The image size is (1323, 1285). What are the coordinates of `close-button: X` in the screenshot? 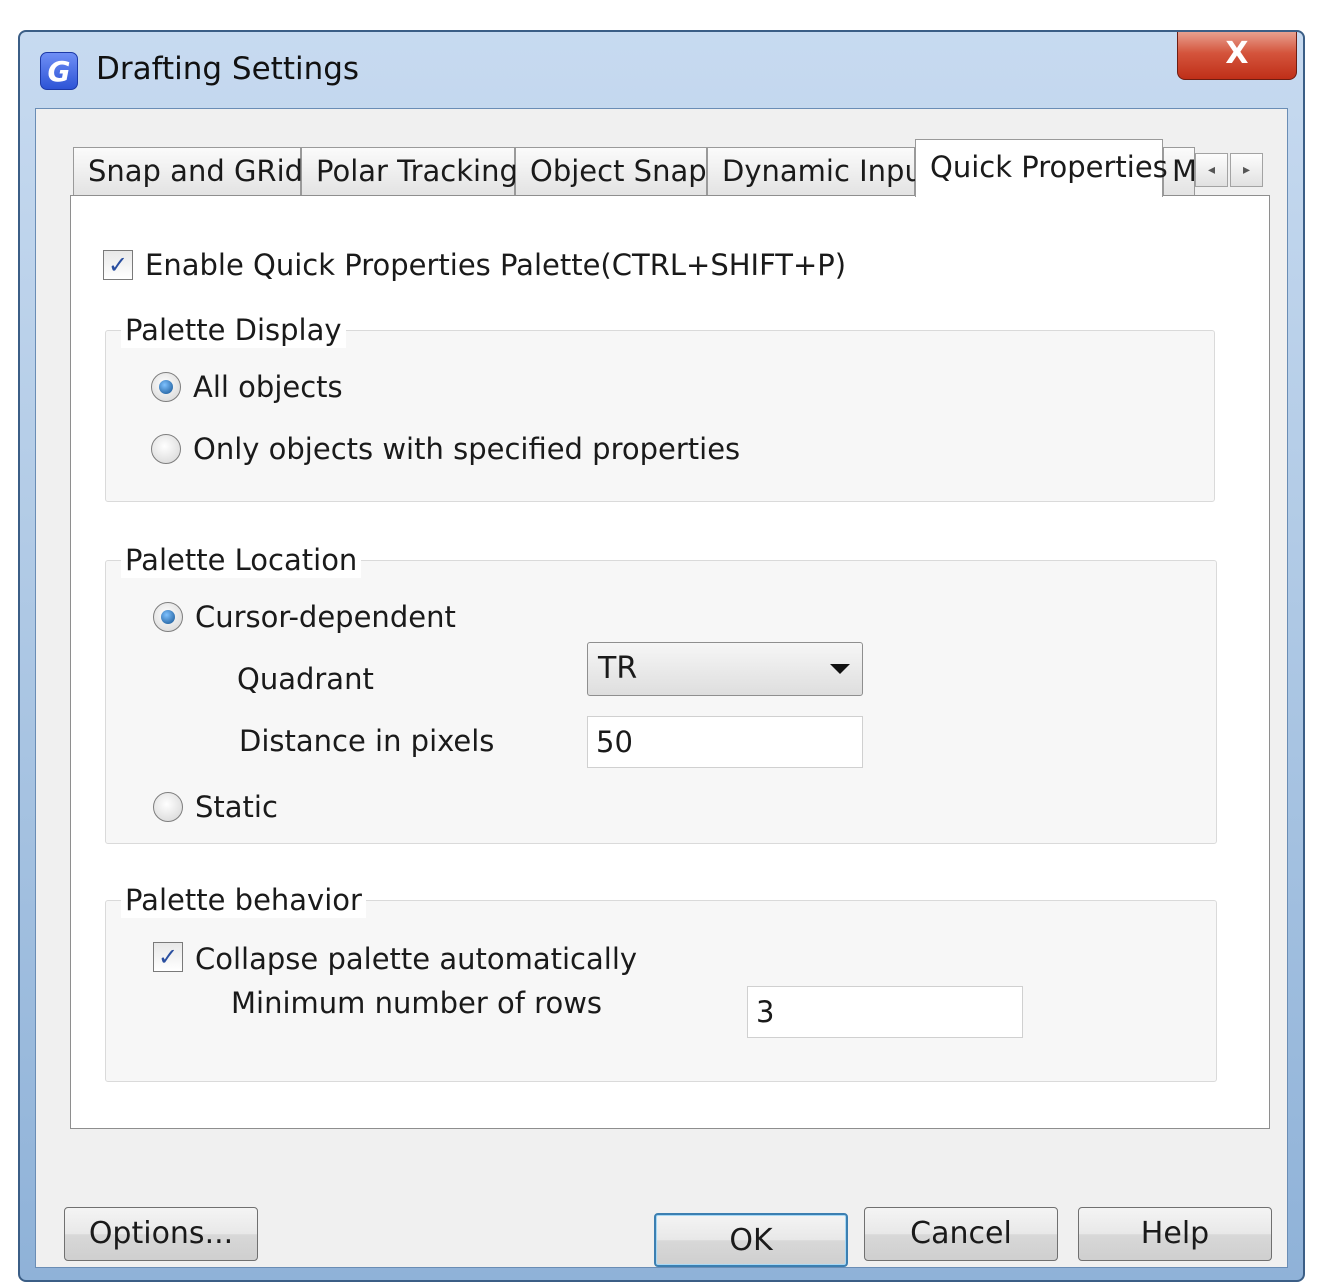 It's located at (1237, 56).